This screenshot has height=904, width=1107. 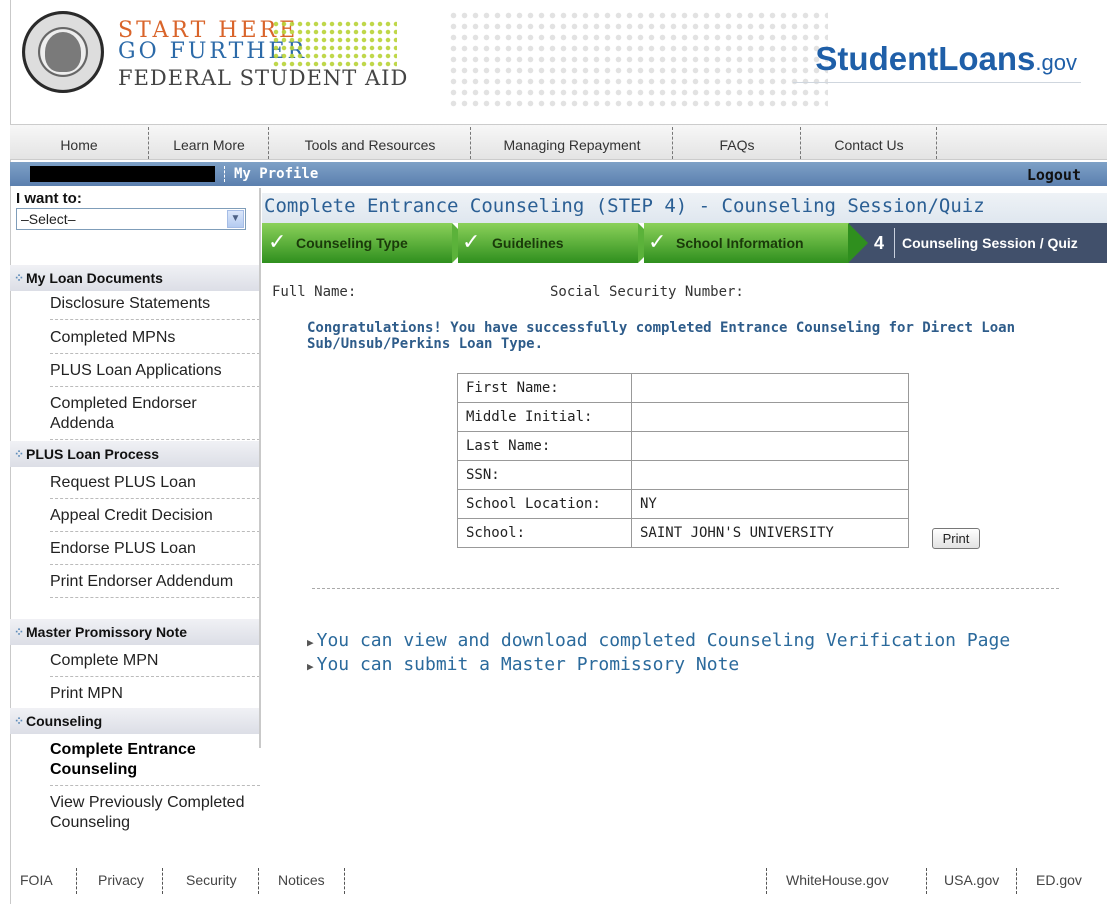 I want to click on nav-learn-more: Learn More, so click(x=209, y=142).